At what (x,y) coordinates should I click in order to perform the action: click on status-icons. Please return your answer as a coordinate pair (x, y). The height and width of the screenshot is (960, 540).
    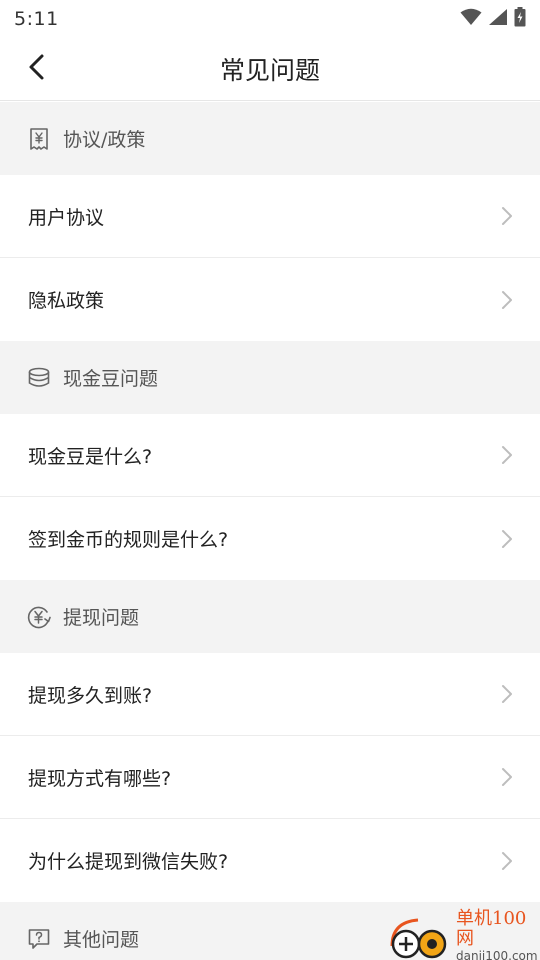
    Looking at the image, I should click on (493, 19).